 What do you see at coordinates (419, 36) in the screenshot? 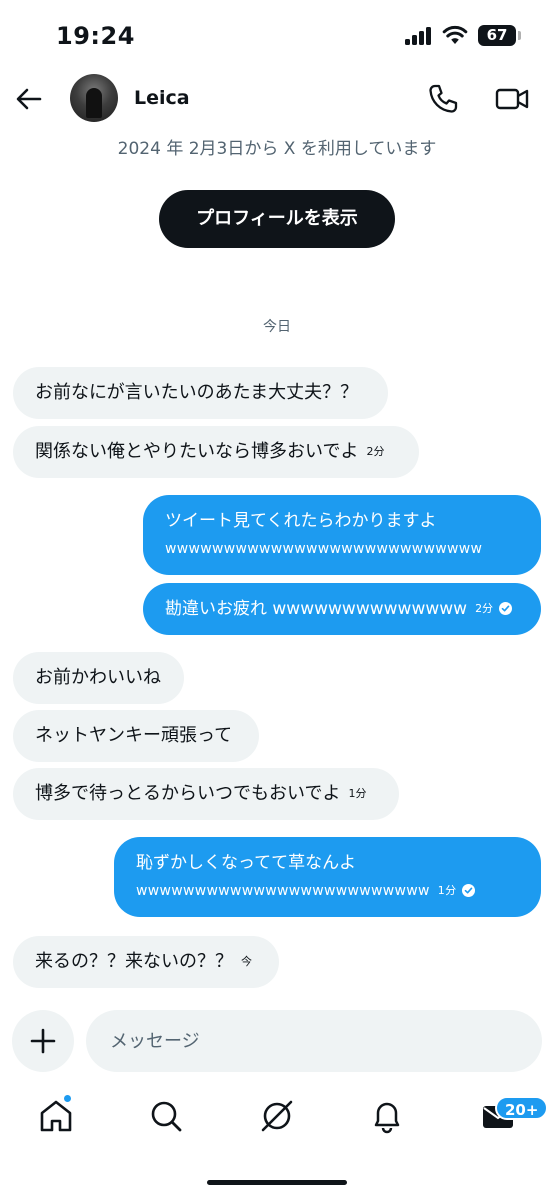
I see `cellular-signal-icon` at bounding box center [419, 36].